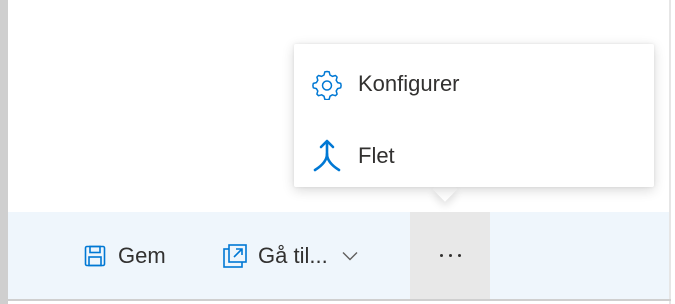  I want to click on menu-item-configure-label: Konfigurer, so click(409, 83).